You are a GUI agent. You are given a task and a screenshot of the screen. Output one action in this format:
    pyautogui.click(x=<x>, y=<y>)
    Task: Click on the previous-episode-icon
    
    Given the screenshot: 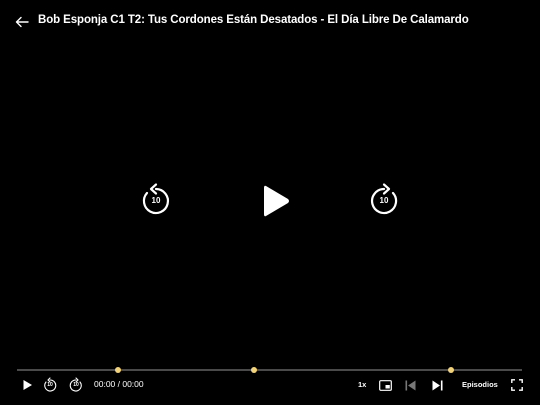 What is the action you would take?
    pyautogui.click(x=410, y=385)
    